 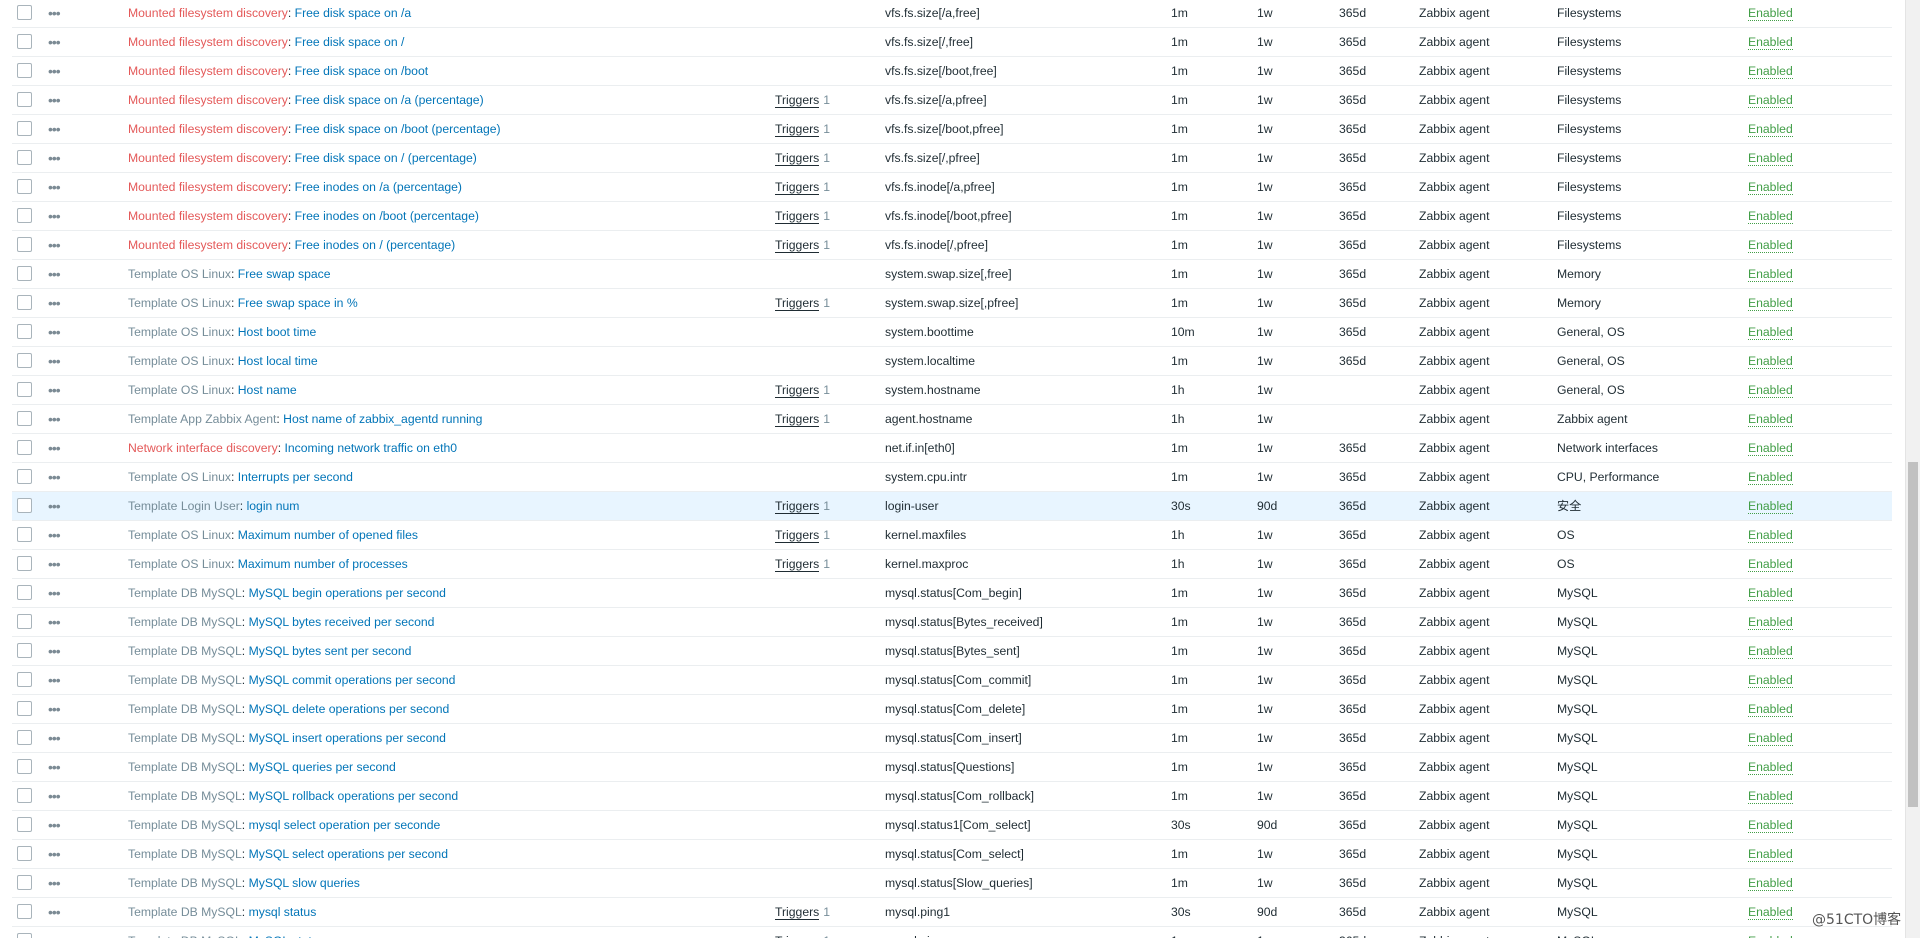 I want to click on item-name-link: mysql select operation per seconde, so click(x=345, y=825).